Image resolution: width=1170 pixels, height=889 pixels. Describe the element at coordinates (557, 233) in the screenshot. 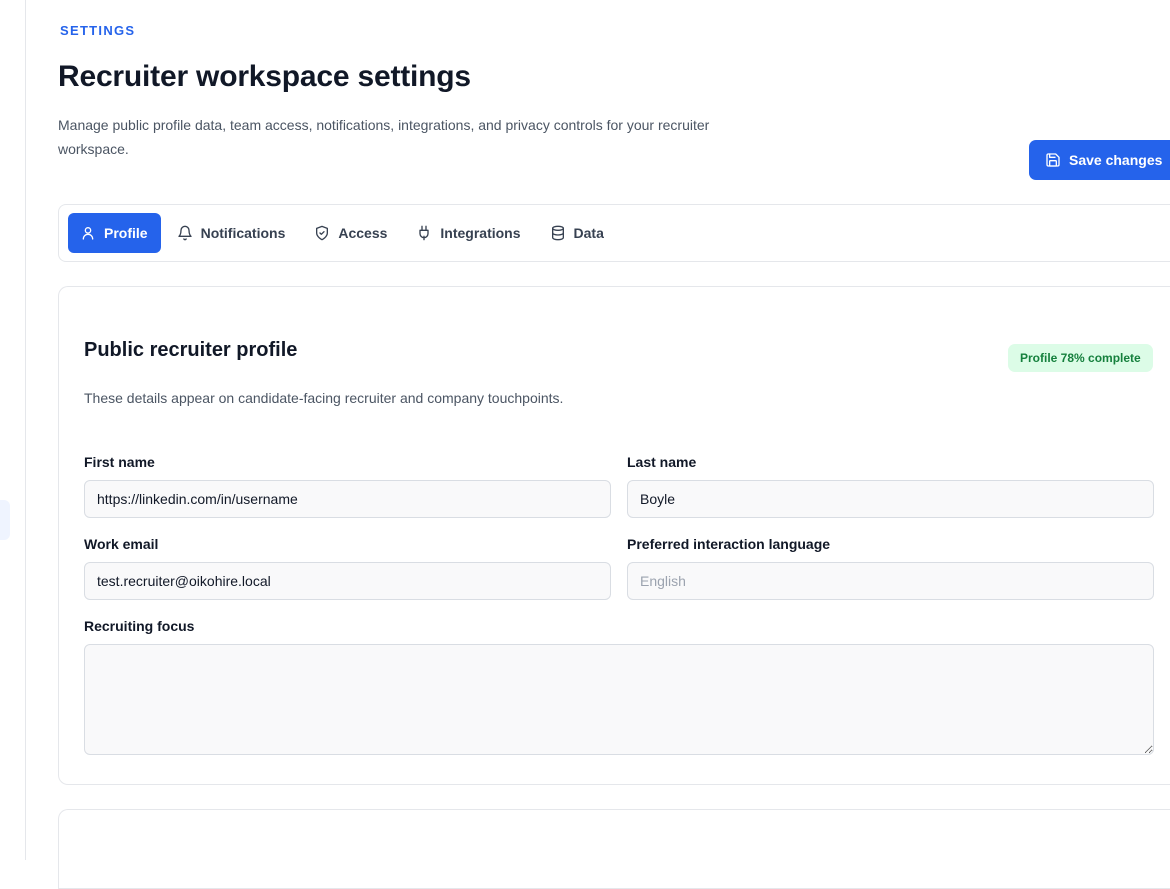

I see `database-icon` at that location.